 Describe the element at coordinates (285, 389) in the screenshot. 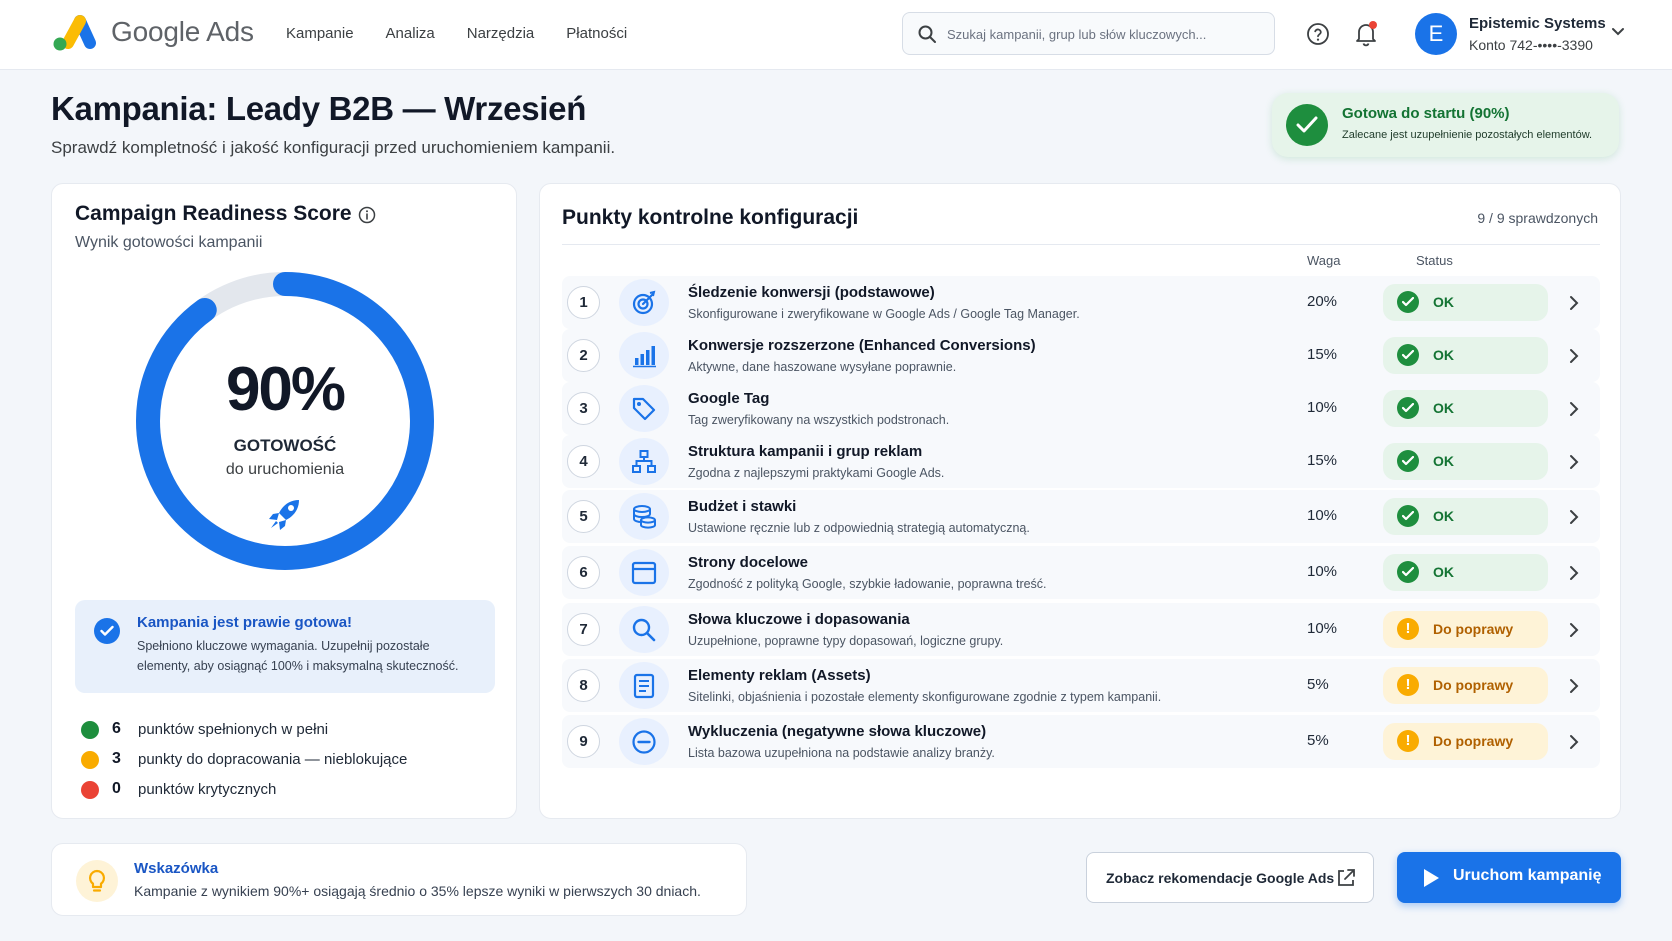

I see `score-percent: 90%` at that location.